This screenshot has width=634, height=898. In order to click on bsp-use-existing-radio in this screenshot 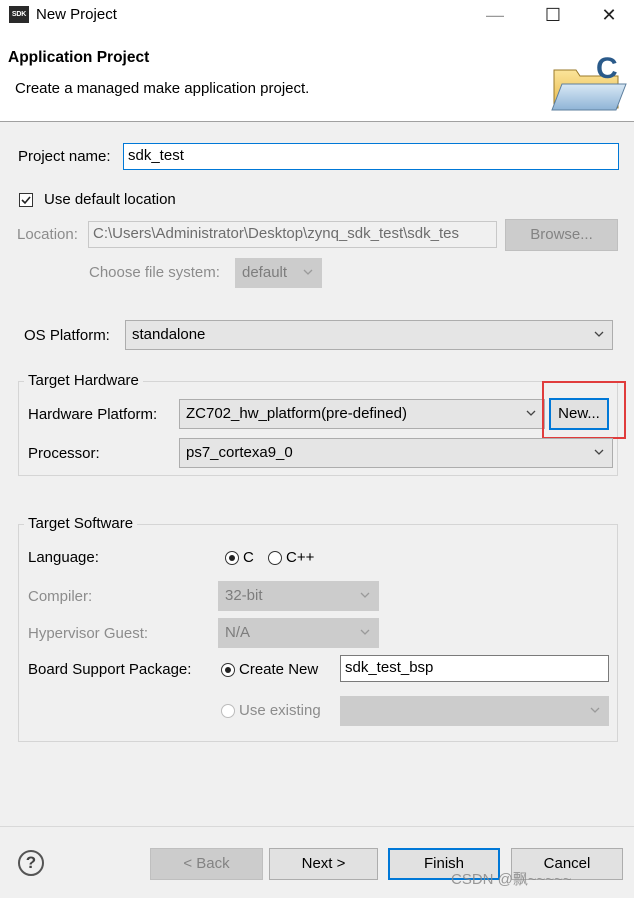, I will do `click(228, 711)`.